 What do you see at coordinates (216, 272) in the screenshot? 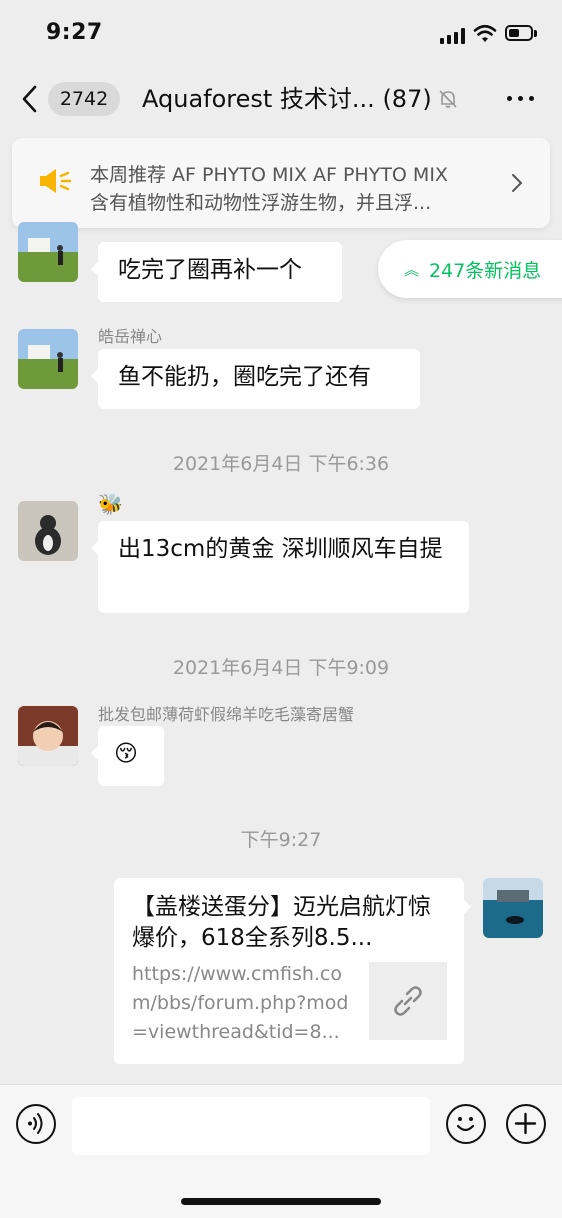
I see `message-bubble: 吃完了圈再补一个` at bounding box center [216, 272].